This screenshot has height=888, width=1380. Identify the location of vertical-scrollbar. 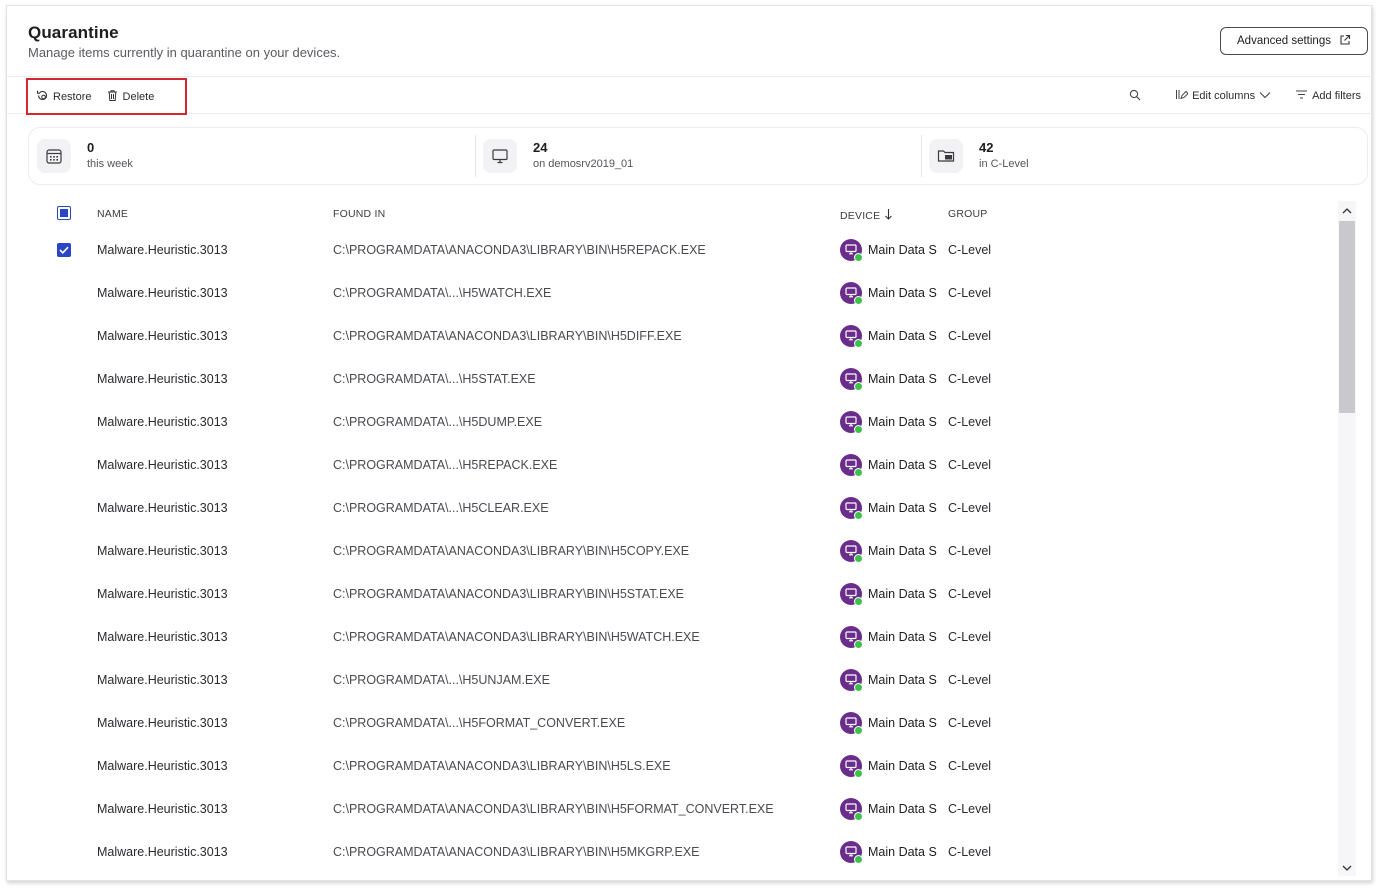
(1347, 538).